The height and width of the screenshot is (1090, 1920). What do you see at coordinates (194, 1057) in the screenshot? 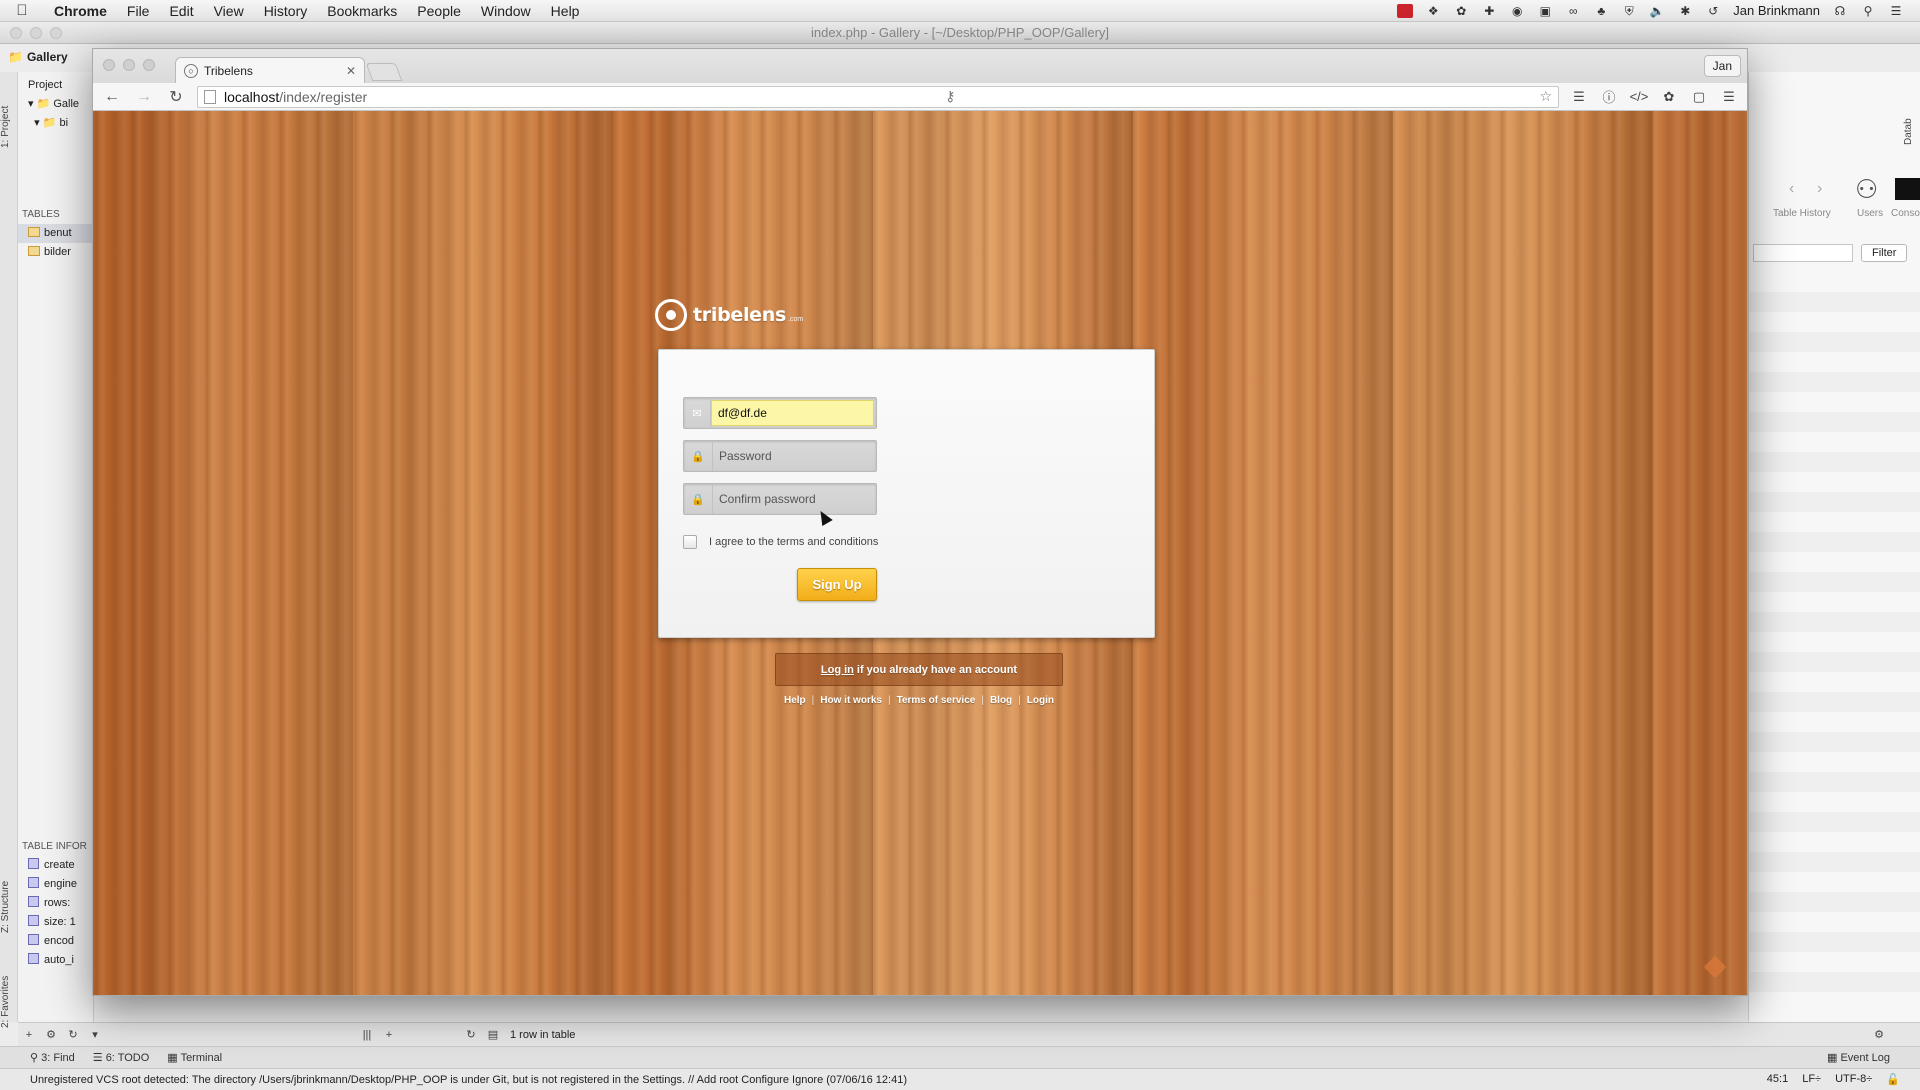
I see `tool-tab-terminal: ▦ Terminal` at bounding box center [194, 1057].